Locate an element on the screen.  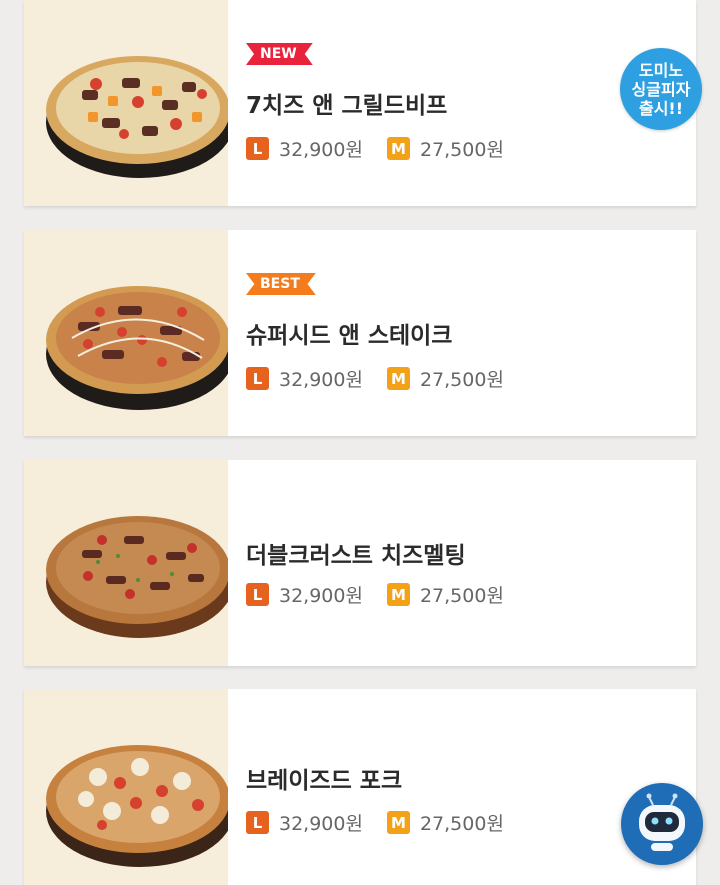
best-badge: BEST is located at coordinates (281, 284).